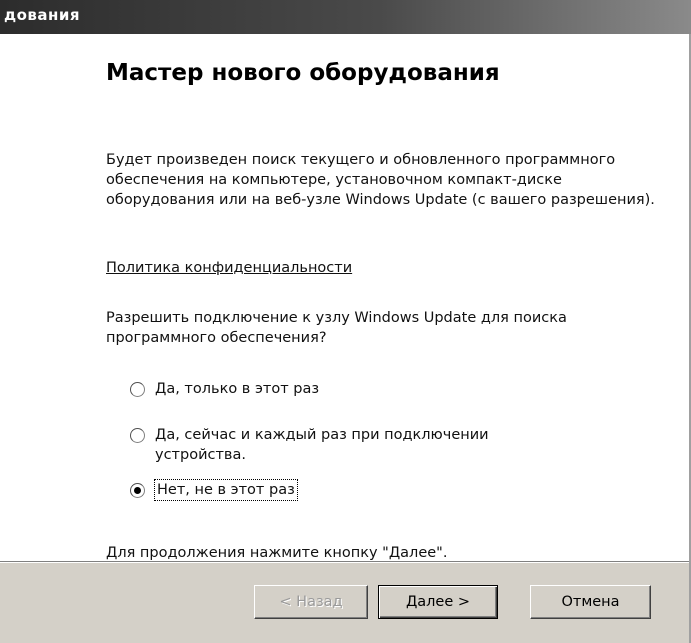 The image size is (691, 643). Describe the element at coordinates (303, 73) in the screenshot. I see `wizard-title: Мастер нового оборудования` at that location.